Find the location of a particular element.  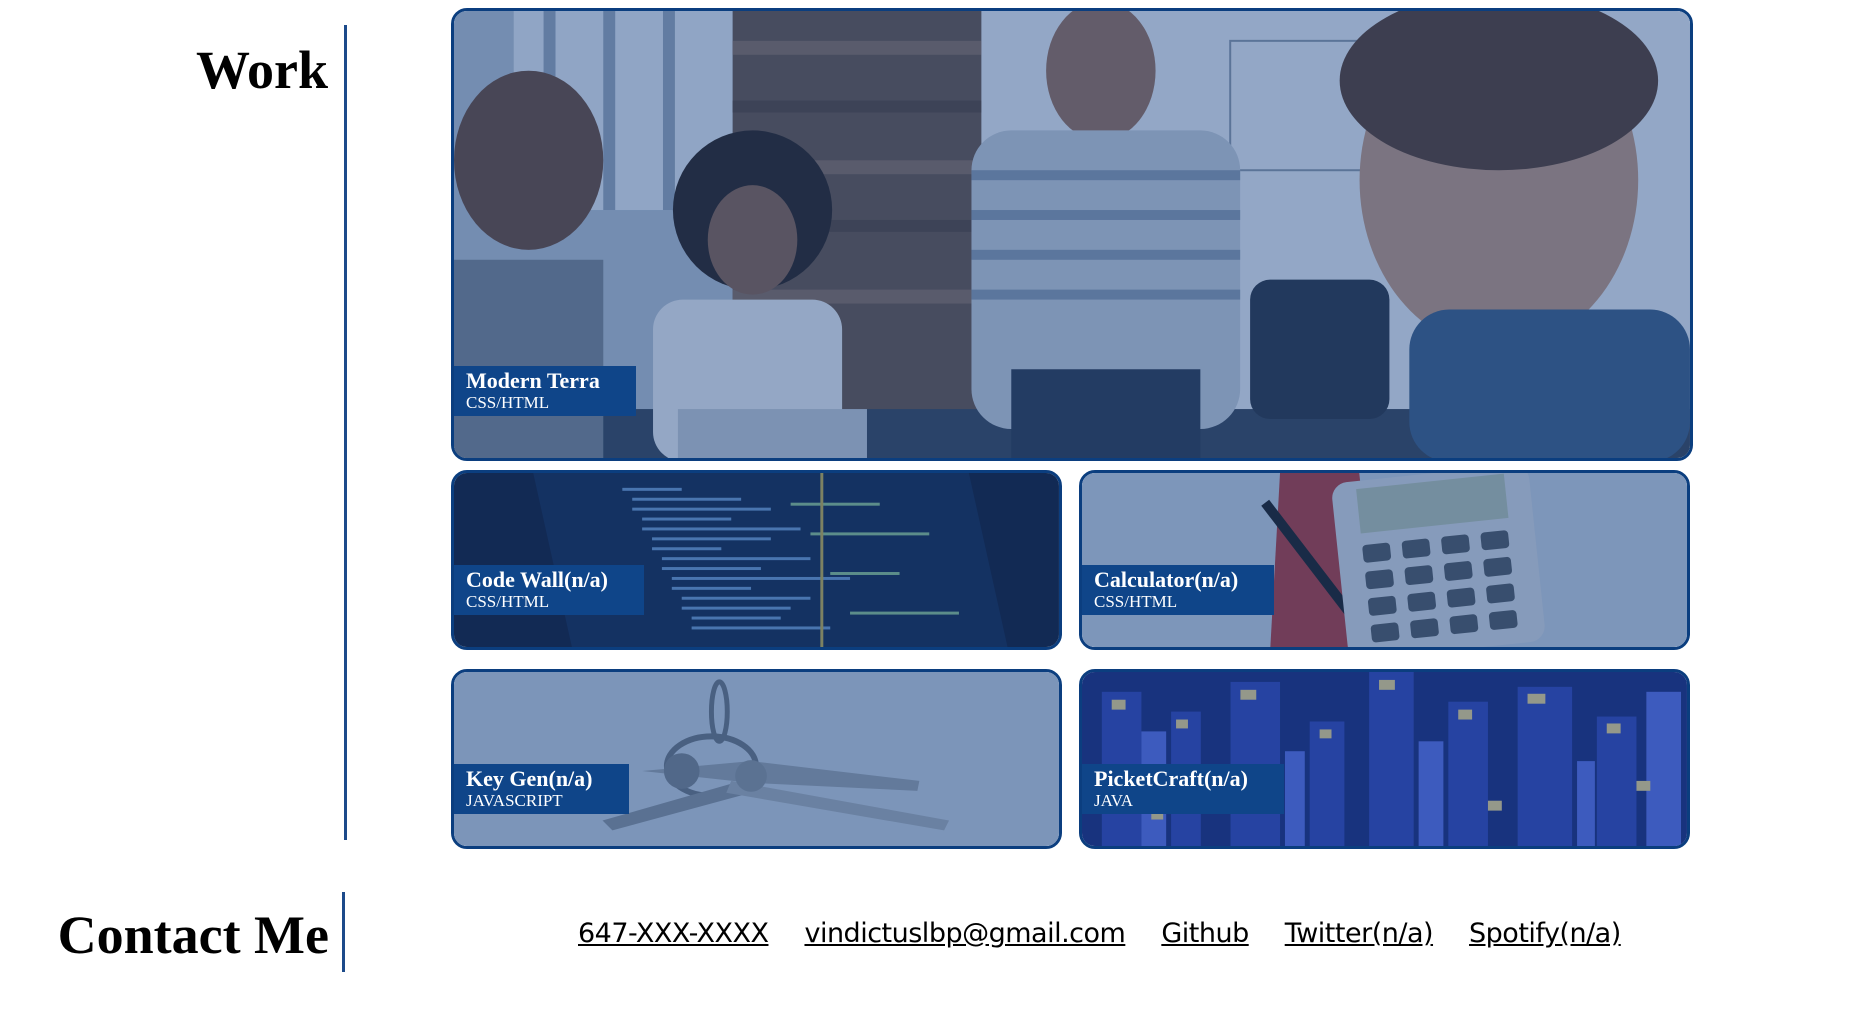

project-name: PicketCraft(n/a) is located at coordinates (1171, 778).